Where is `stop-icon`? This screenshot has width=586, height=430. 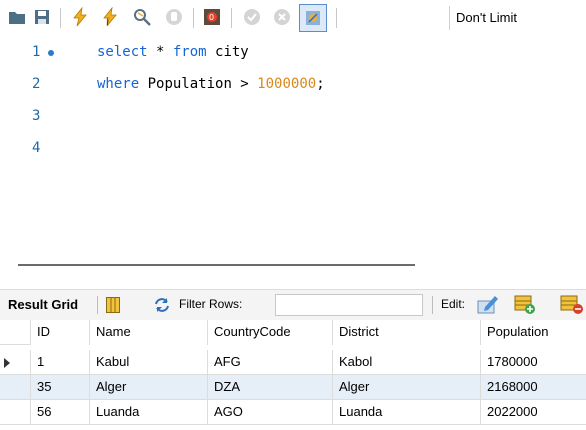
stop-icon is located at coordinates (174, 17).